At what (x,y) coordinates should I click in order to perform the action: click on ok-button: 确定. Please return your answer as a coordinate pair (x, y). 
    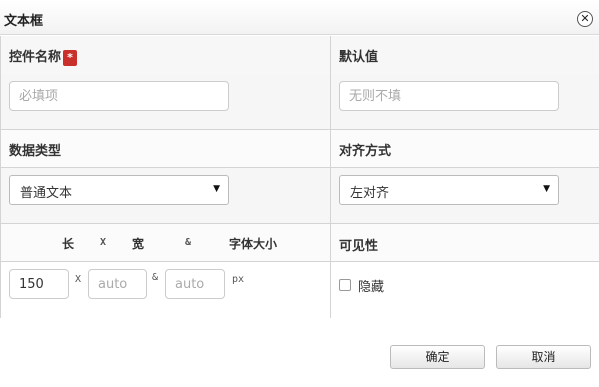
    Looking at the image, I should click on (437, 357).